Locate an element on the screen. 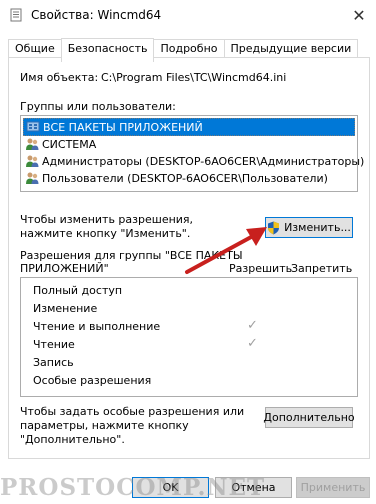  object-name-value: C:\Program Files\TC\Wincmd64.ini is located at coordinates (194, 77).